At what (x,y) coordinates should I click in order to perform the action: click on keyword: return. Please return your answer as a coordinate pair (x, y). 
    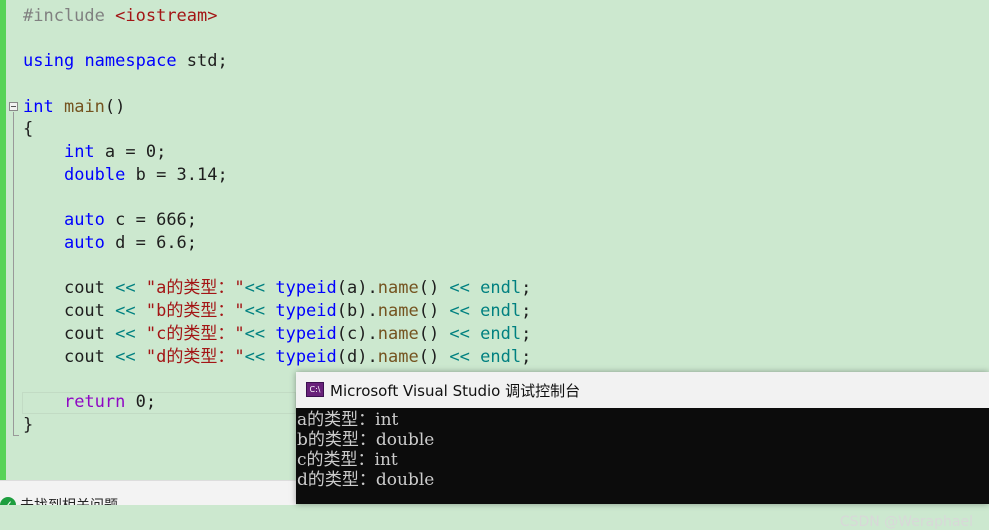
    Looking at the image, I should click on (94, 402).